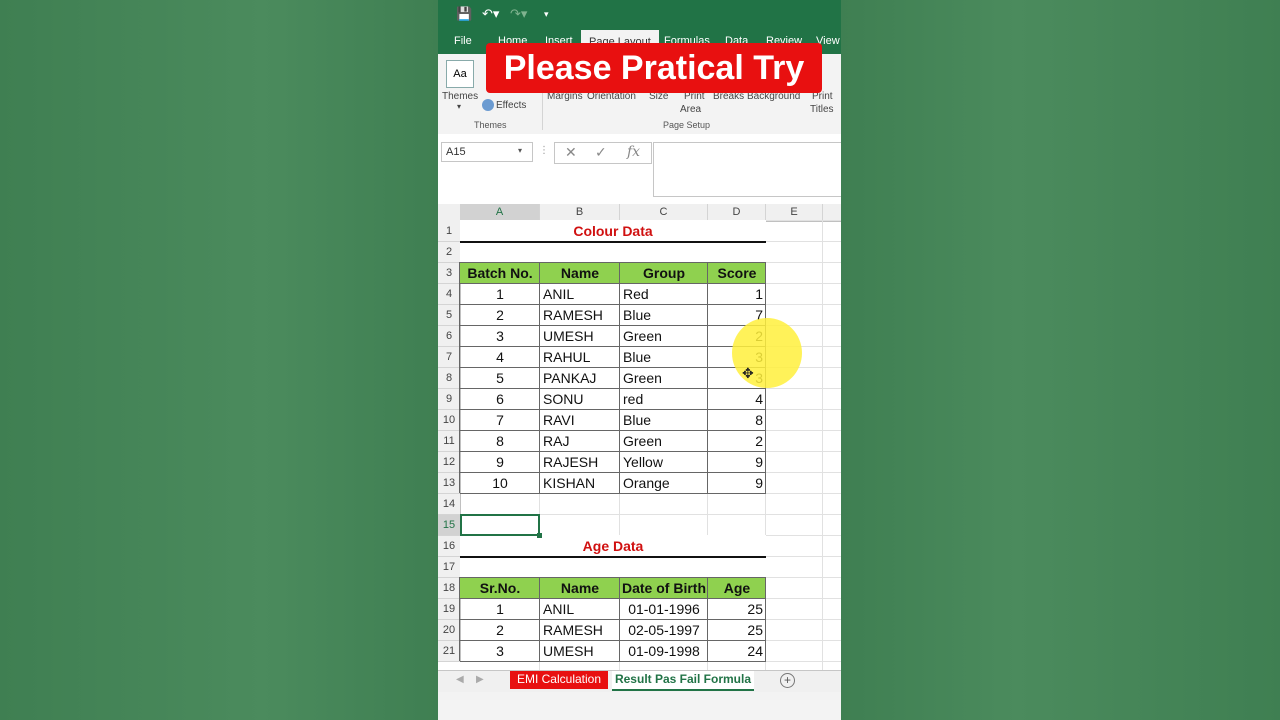 Image resolution: width=1280 pixels, height=720 pixels. I want to click on colour_table-cell: RAMESH, so click(580, 315).